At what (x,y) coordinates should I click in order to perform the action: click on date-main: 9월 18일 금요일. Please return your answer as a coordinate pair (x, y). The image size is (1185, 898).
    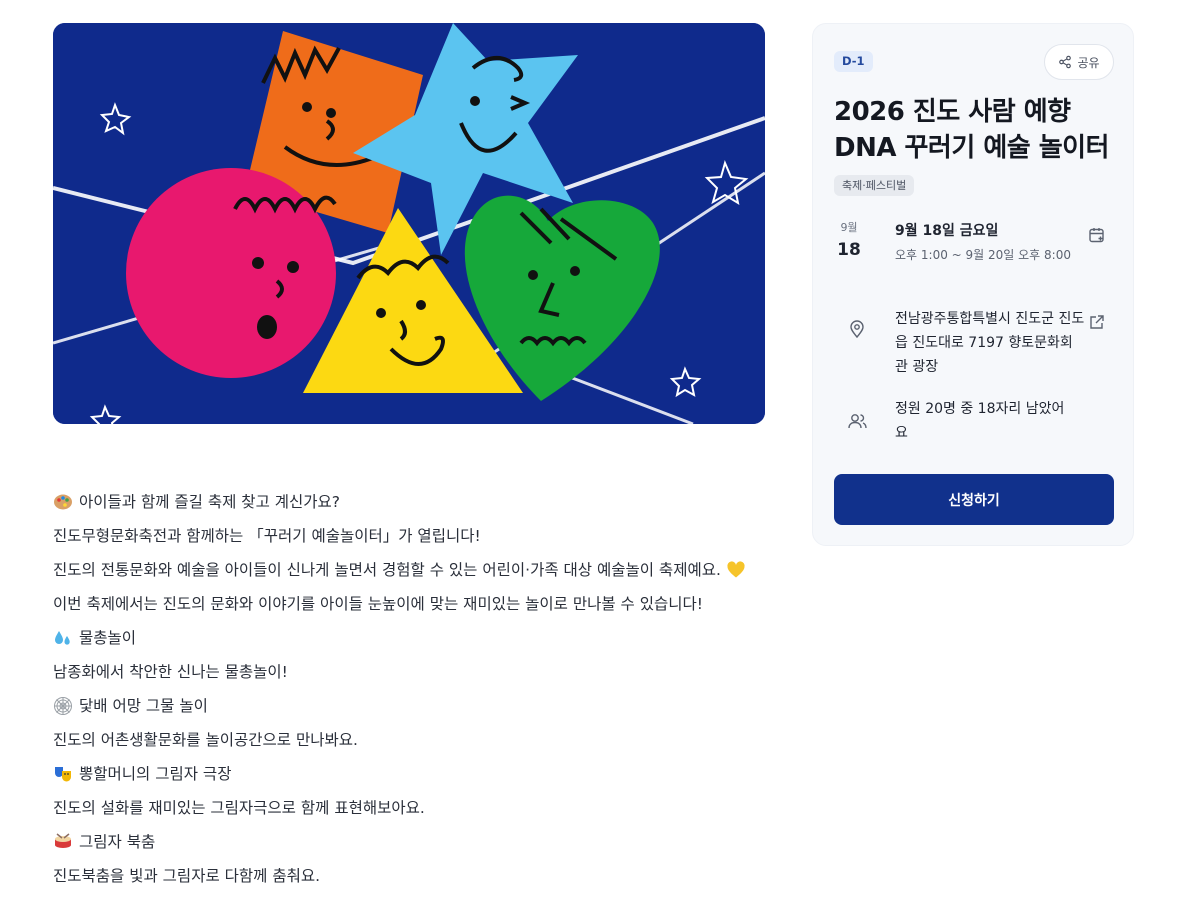
    Looking at the image, I should click on (947, 231).